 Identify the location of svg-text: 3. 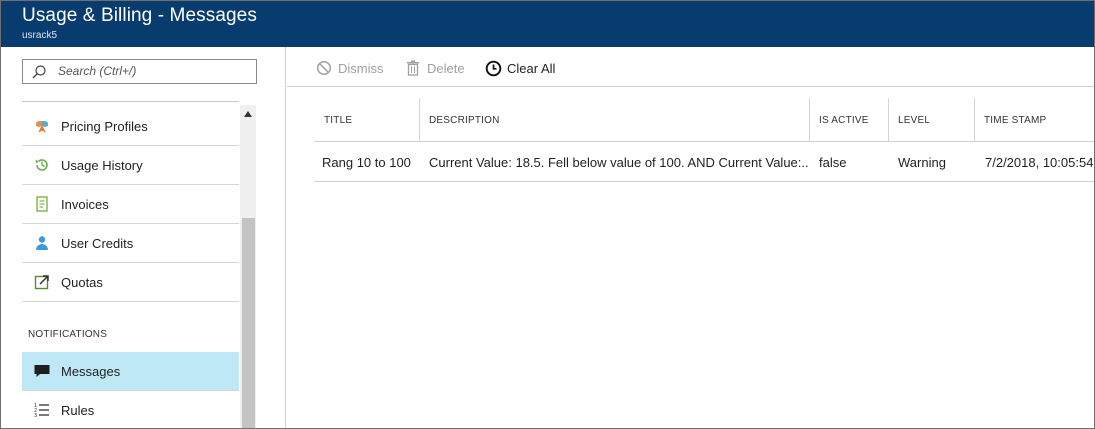
(35, 416).